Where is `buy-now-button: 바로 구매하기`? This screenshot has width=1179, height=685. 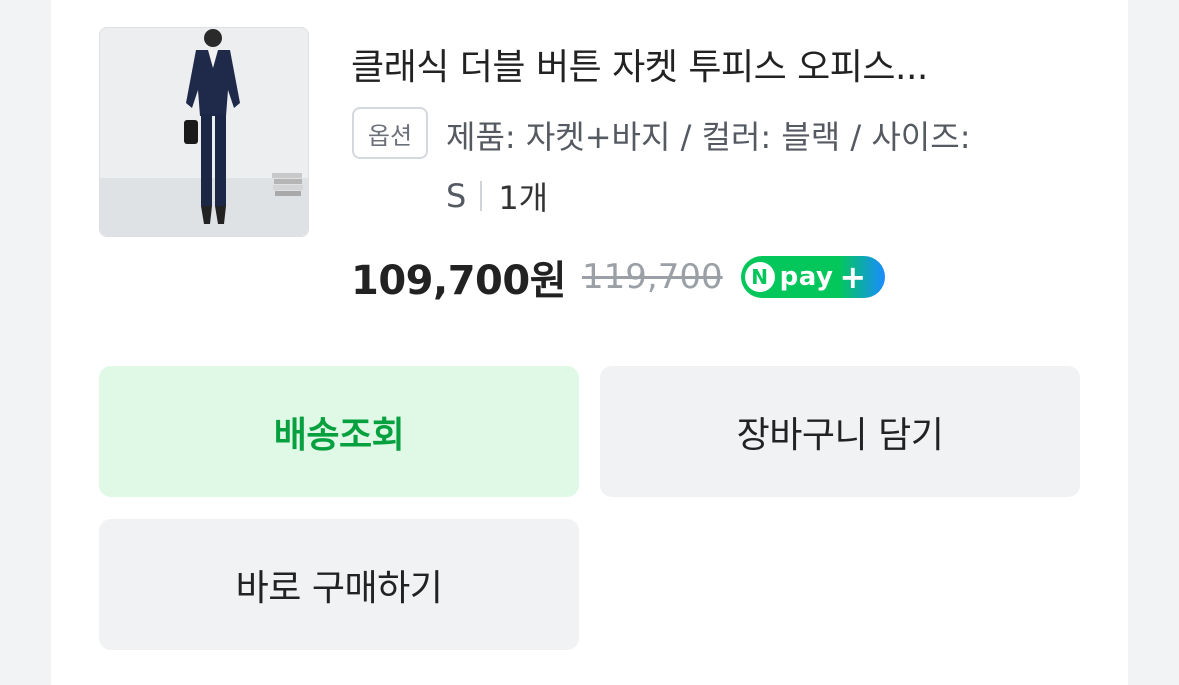 buy-now-button: 바로 구매하기 is located at coordinates (339, 584).